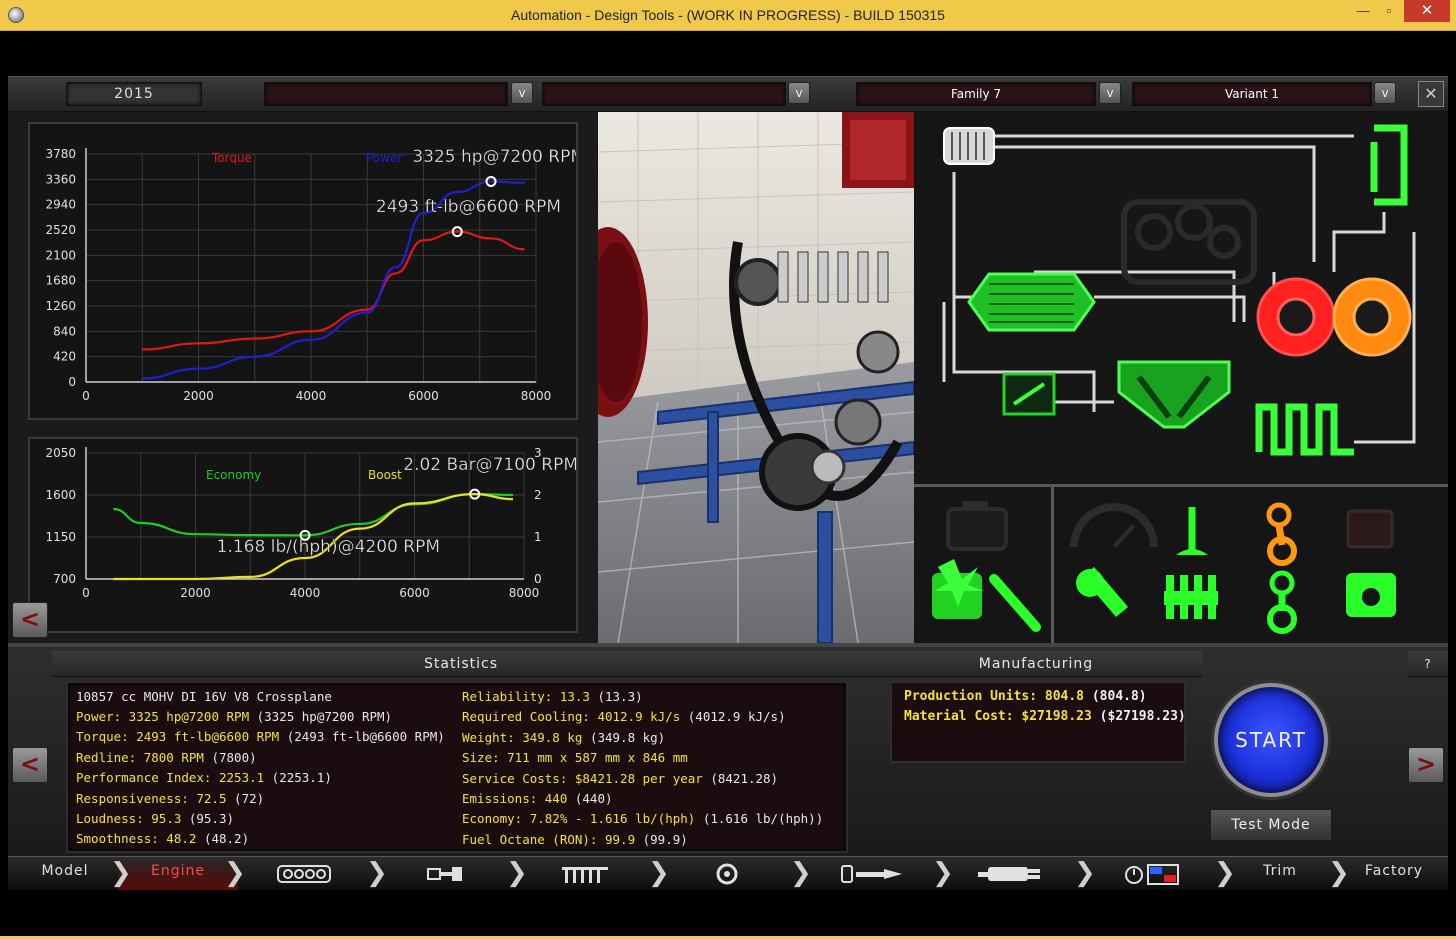 Image resolution: width=1456 pixels, height=939 pixels. What do you see at coordinates (461, 664) in the screenshot?
I see `statistics-heading: Statistics` at bounding box center [461, 664].